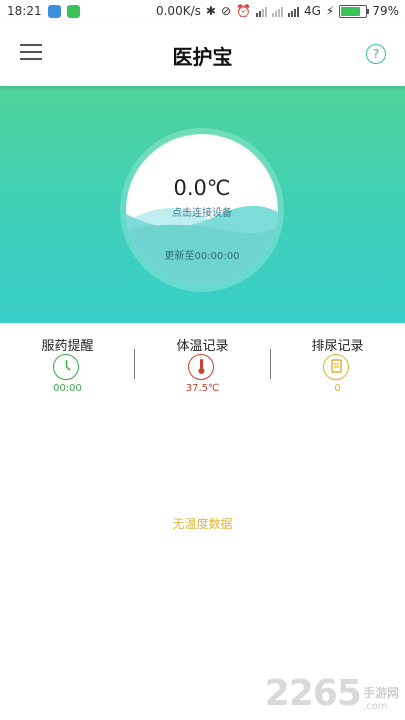 This screenshot has height=720, width=405. Describe the element at coordinates (312, 11) in the screenshot. I see `network-type: 4G` at that location.